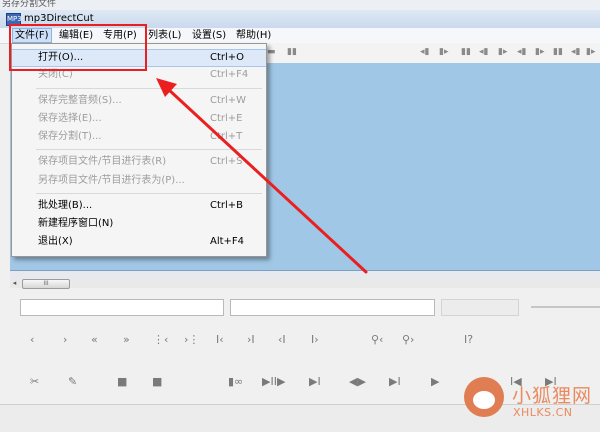 Image resolution: width=600 pixels, height=432 pixels. What do you see at coordinates (521, 52) in the screenshot?
I see `toolbar-zoom-in-icon: ◂▮` at bounding box center [521, 52].